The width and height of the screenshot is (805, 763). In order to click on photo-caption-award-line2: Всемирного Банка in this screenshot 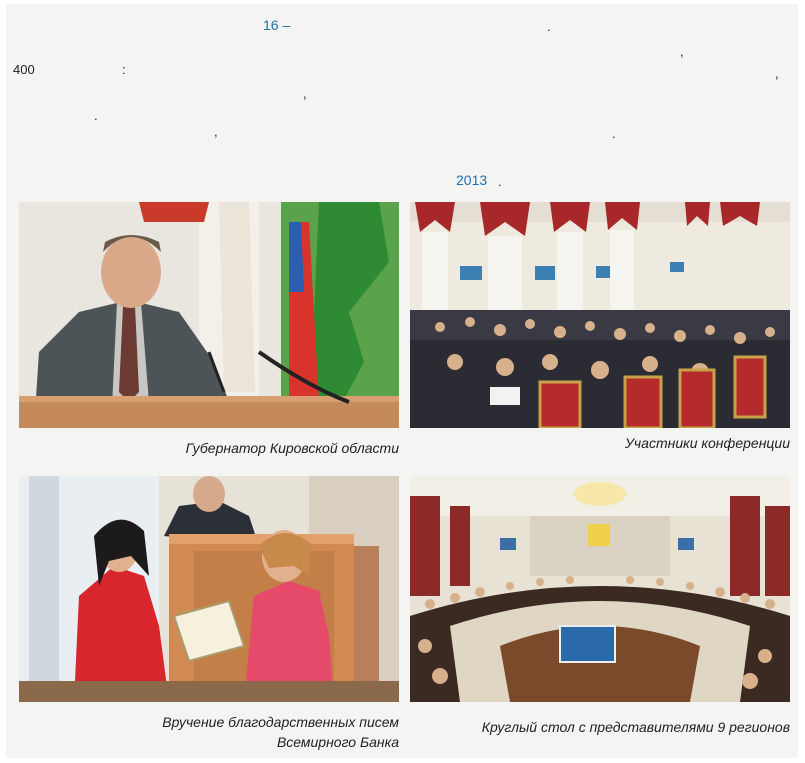, I will do `click(337, 742)`.